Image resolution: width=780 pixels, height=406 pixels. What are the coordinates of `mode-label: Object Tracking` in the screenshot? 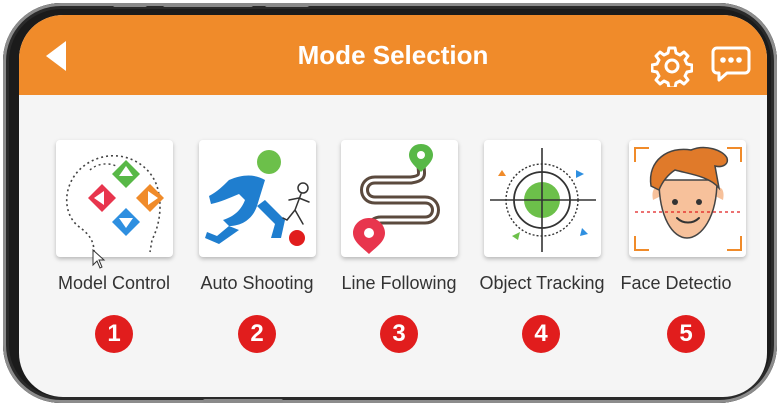 It's located at (542, 283).